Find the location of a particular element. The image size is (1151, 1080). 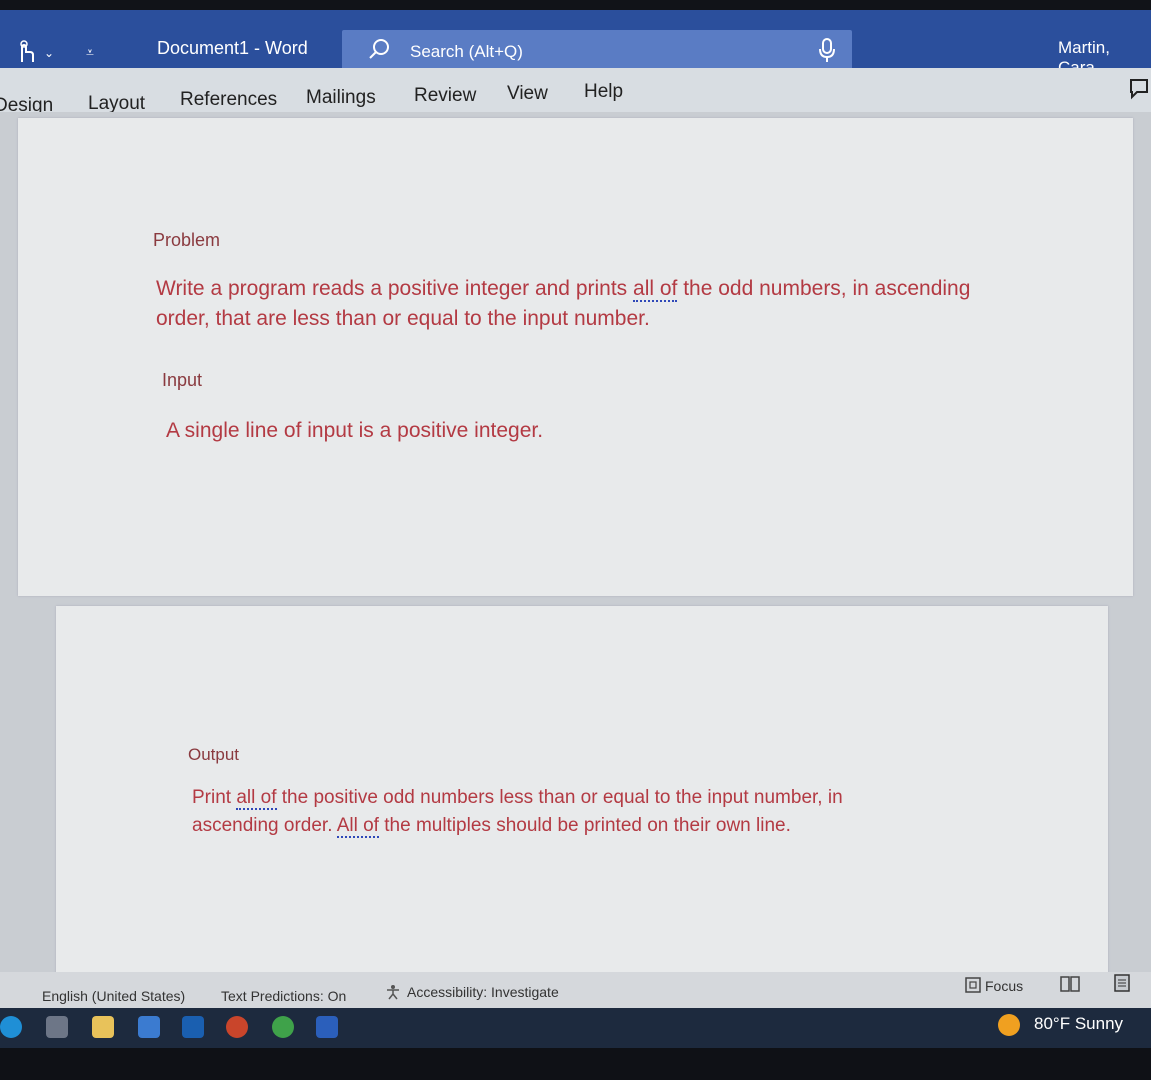

chevron-down-icon: ⌄ is located at coordinates (49, 53).